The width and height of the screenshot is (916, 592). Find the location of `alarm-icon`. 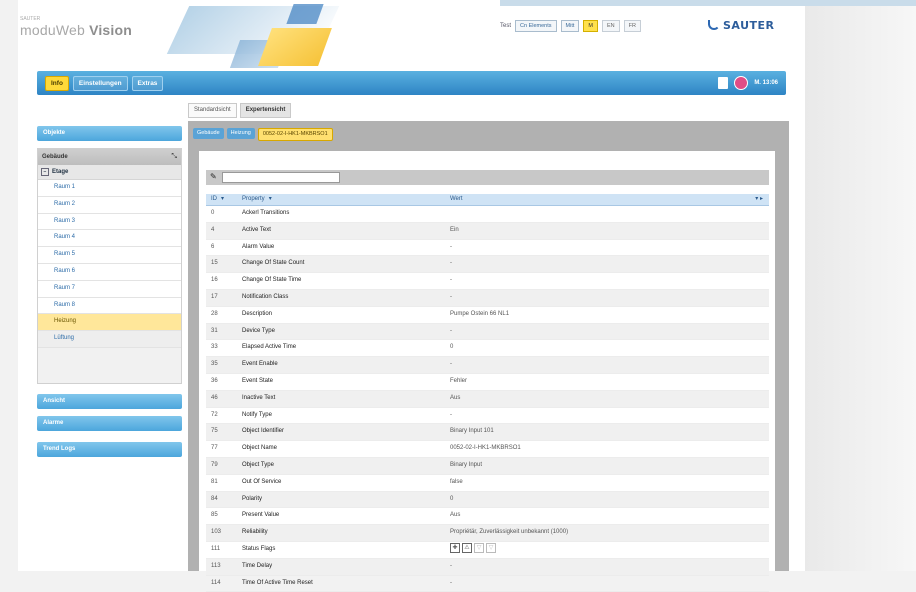

alarm-icon is located at coordinates (741, 83).